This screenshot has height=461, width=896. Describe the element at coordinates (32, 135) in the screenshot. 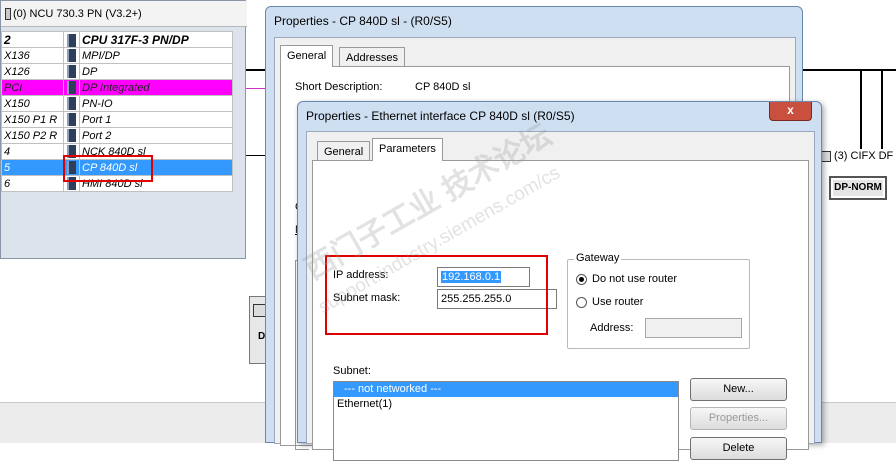

I see `rack-slot: X150 P2 R` at that location.